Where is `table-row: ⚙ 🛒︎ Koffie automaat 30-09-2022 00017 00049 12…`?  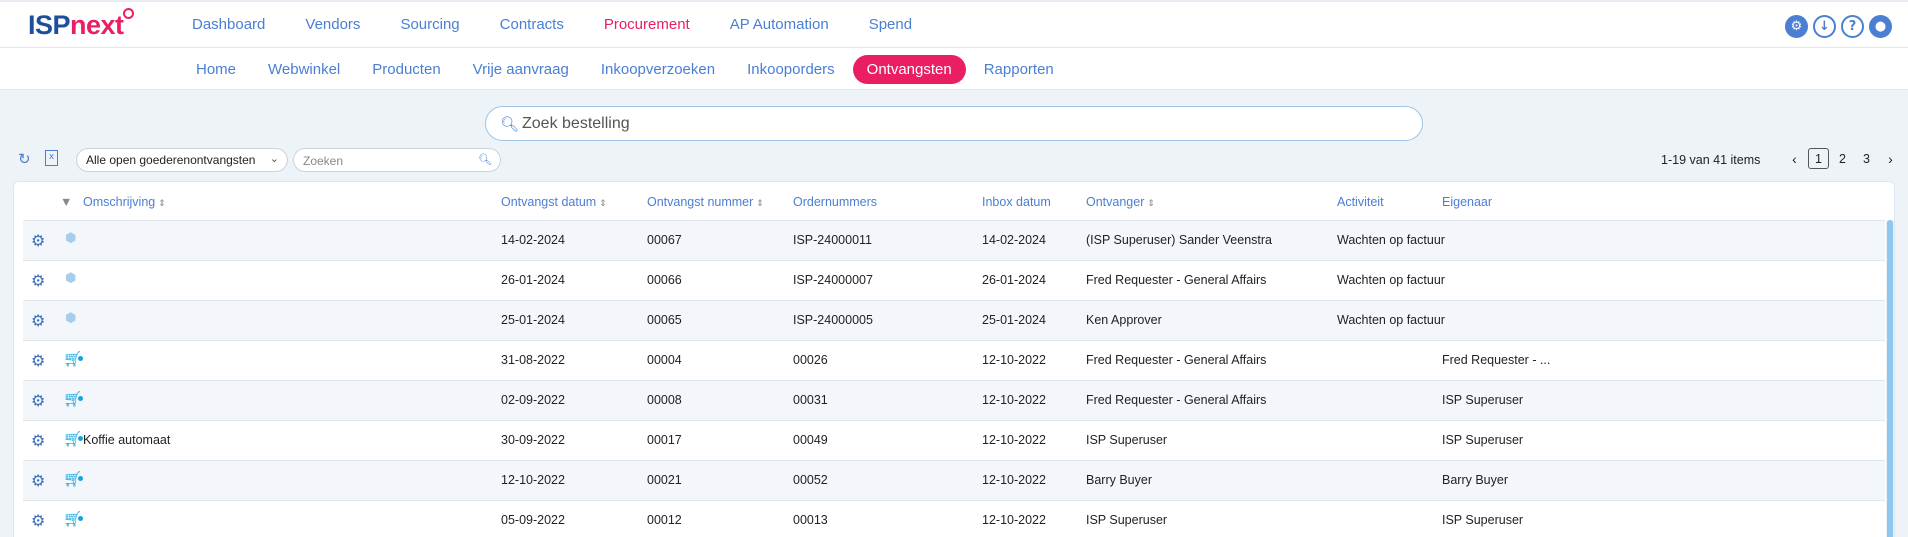 table-row: ⚙ 🛒︎ Koffie automaat 30-09-2022 00017 00049 12… is located at coordinates (954, 440).